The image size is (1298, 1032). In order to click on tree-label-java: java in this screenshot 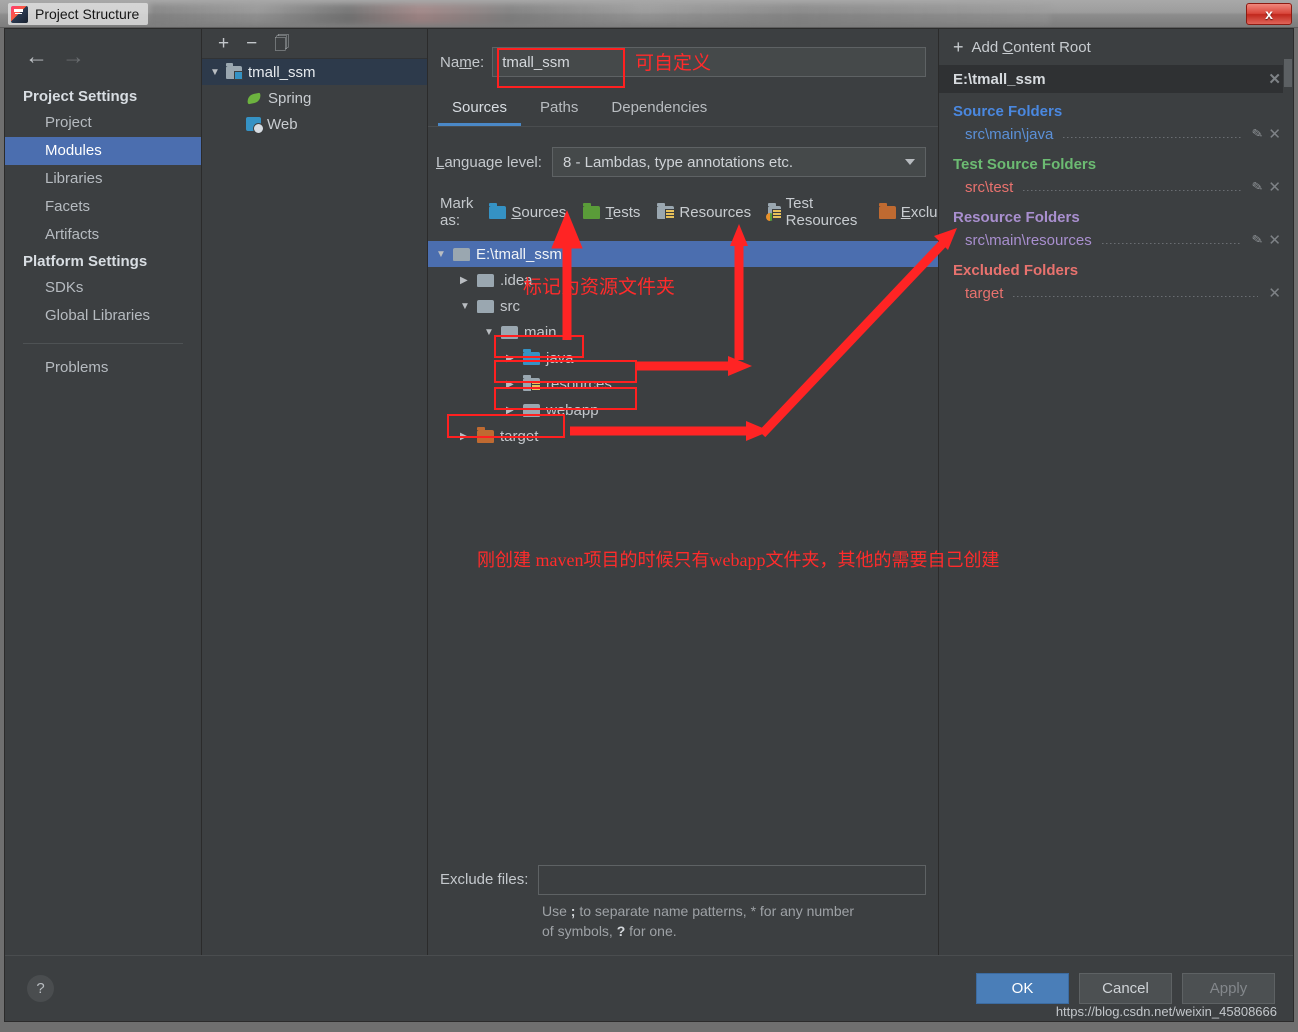, I will do `click(560, 358)`.